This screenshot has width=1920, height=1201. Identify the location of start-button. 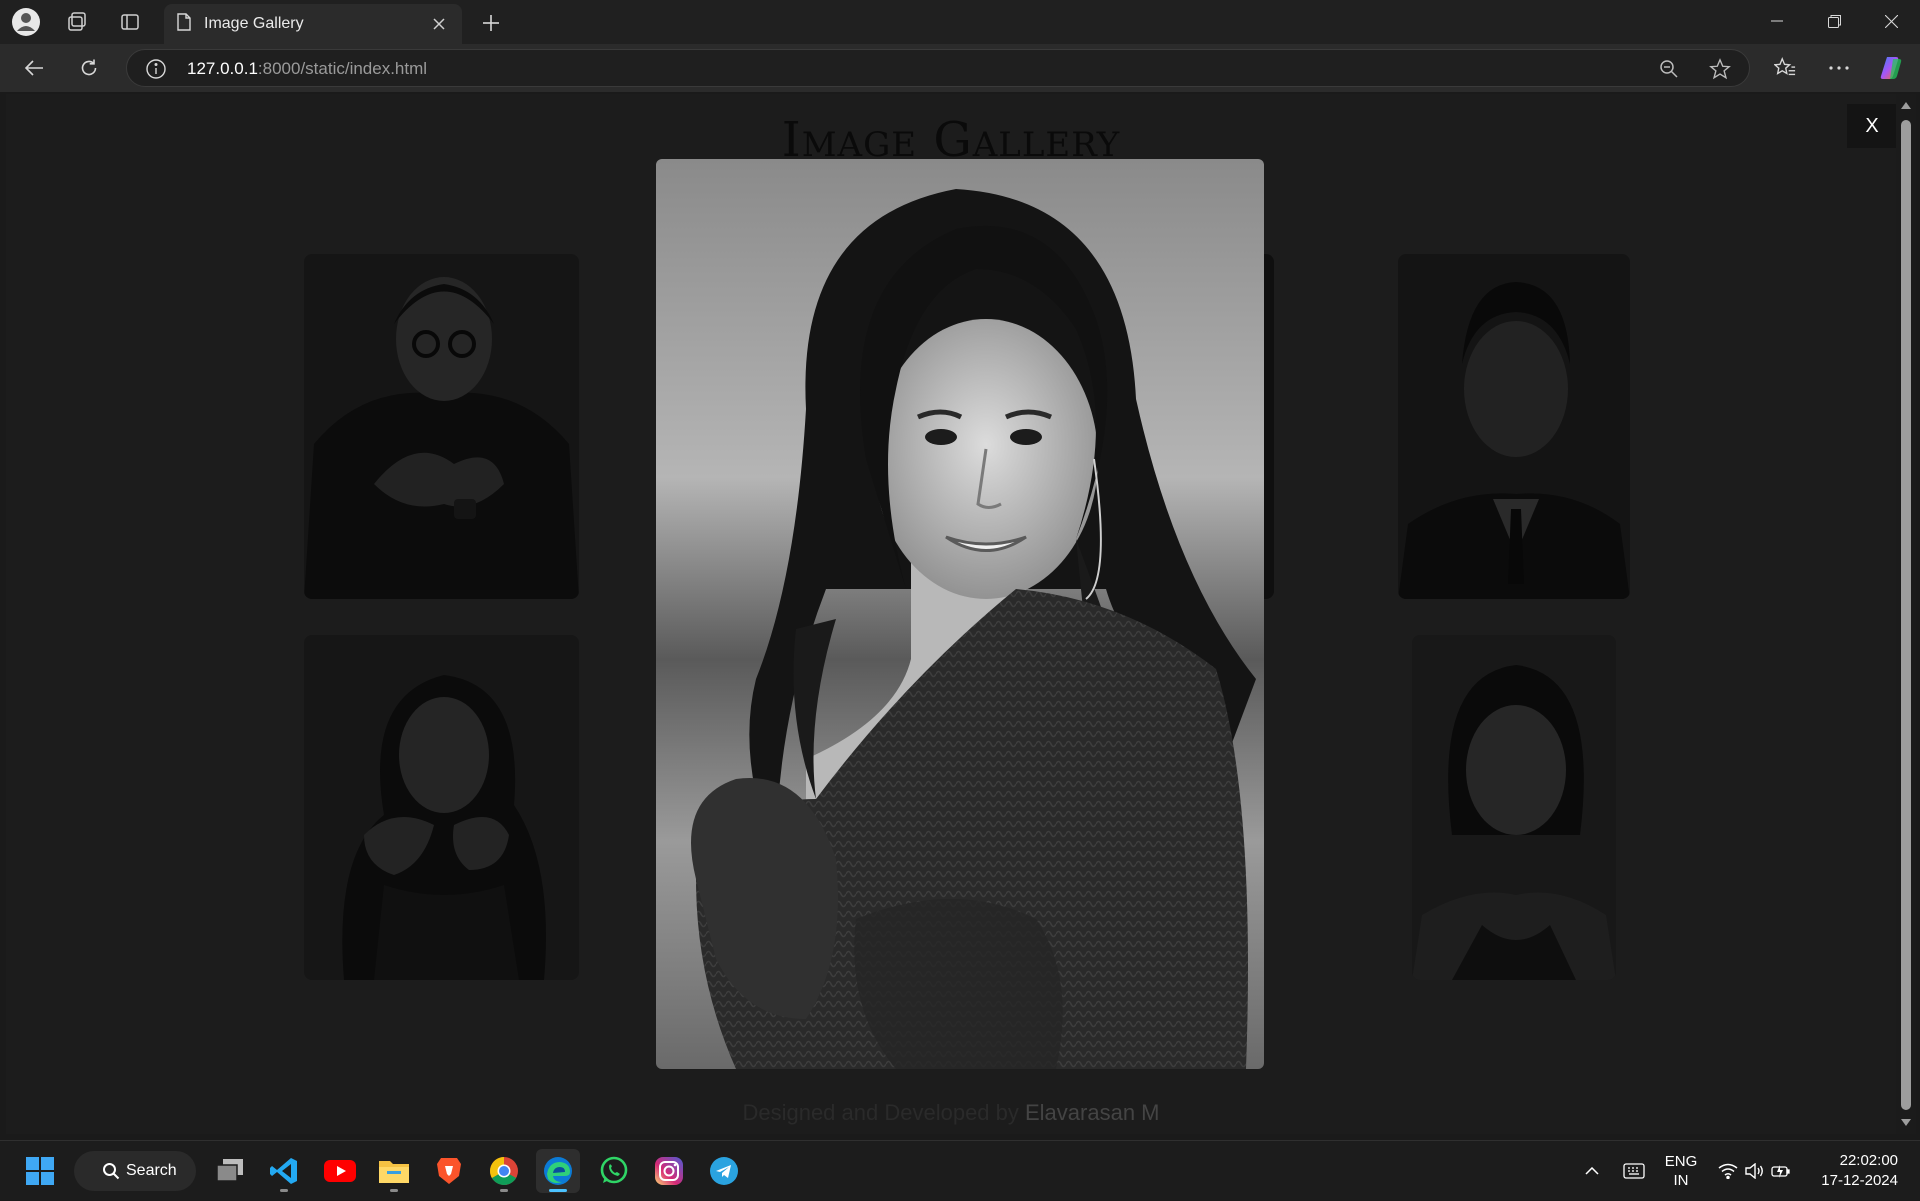
(40, 1171).